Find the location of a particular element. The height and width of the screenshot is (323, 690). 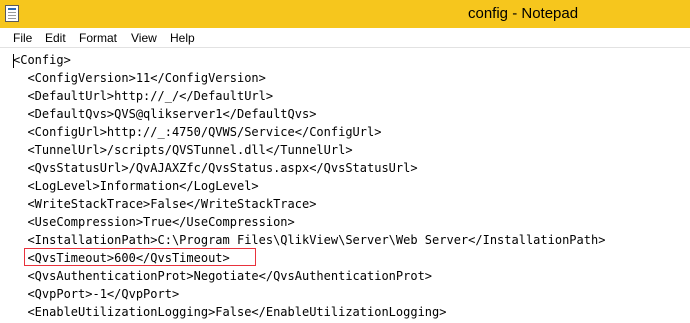

qvs-timeout-highlight is located at coordinates (140, 257).